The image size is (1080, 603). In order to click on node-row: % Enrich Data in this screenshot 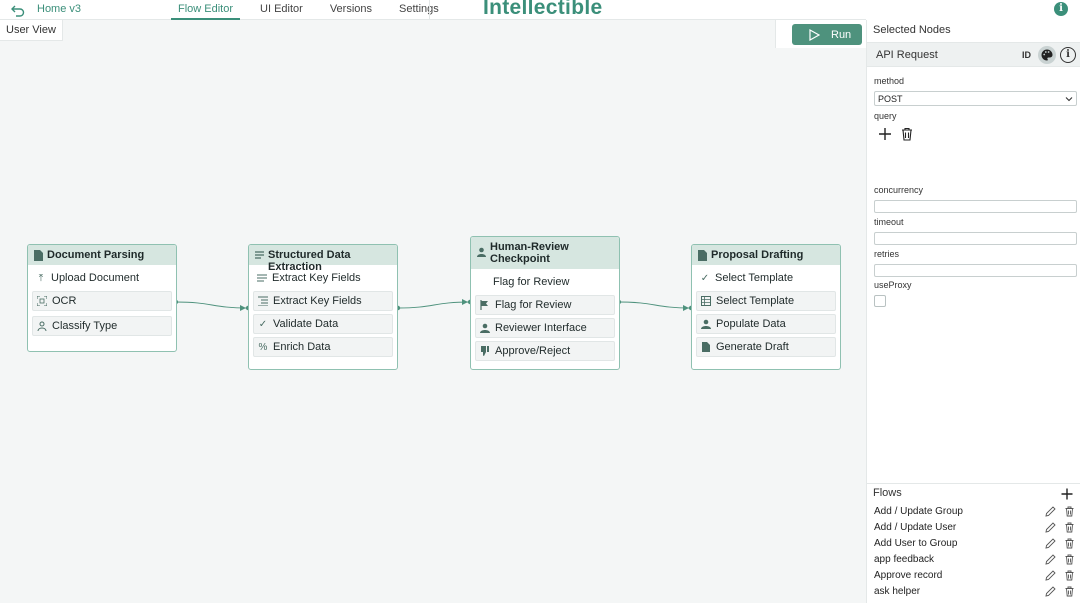, I will do `click(323, 347)`.